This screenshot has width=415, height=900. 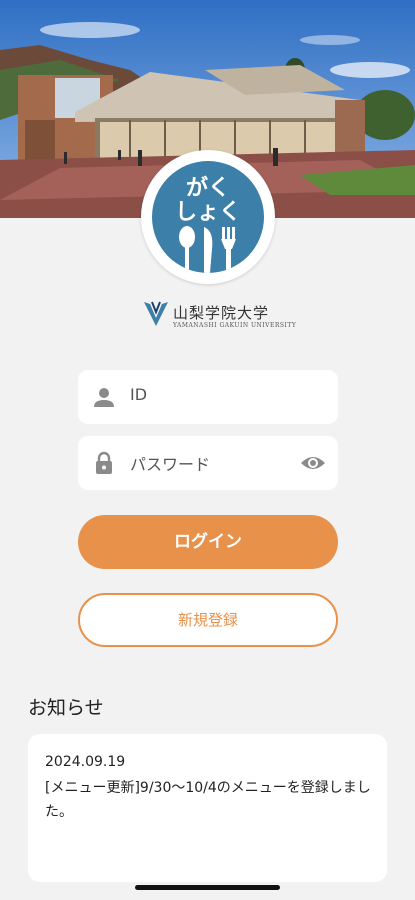 I want to click on eye-icon, so click(x=313, y=463).